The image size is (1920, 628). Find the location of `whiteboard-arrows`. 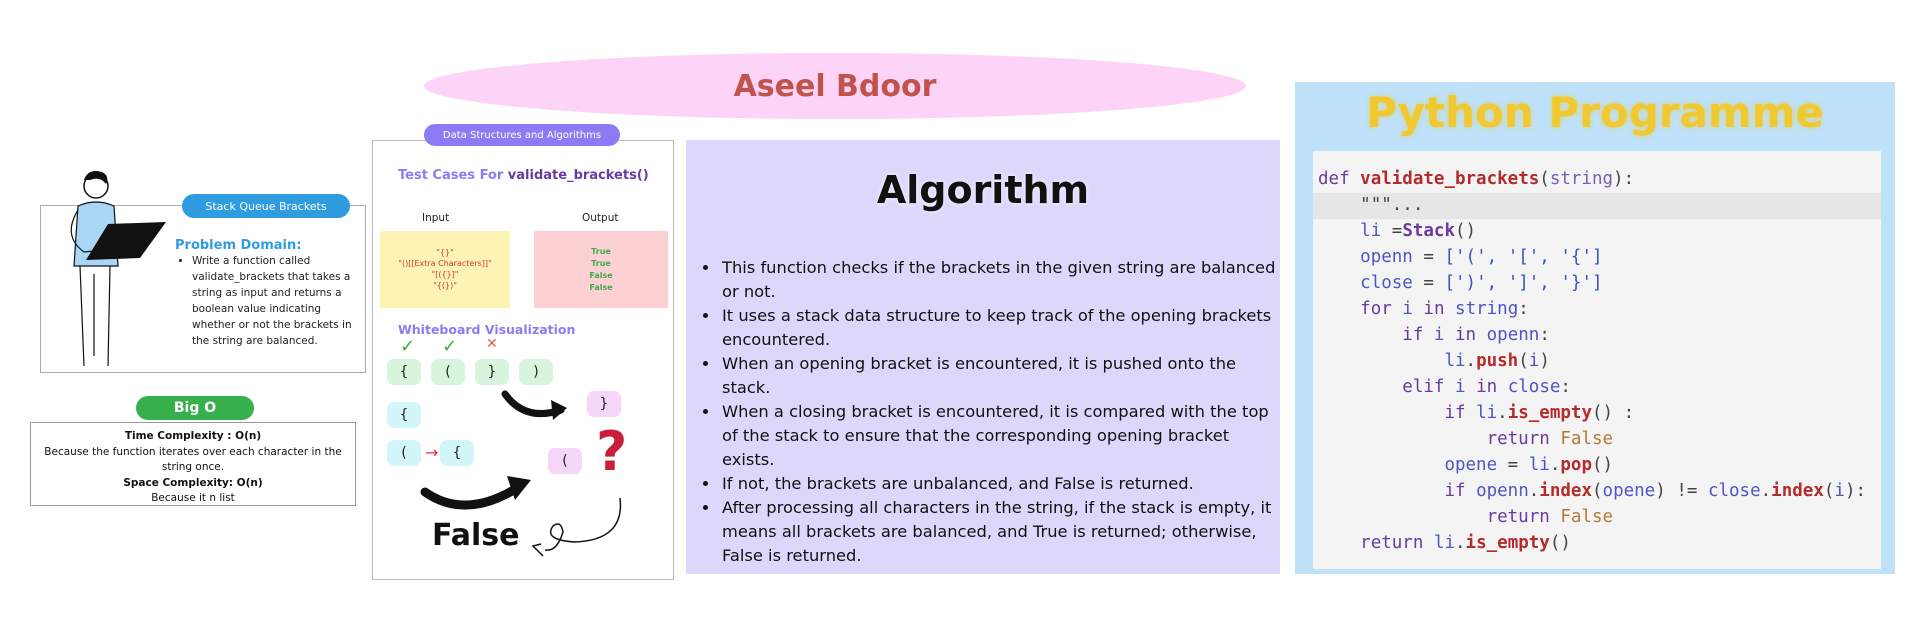

whiteboard-arrows is located at coordinates (521, 473).